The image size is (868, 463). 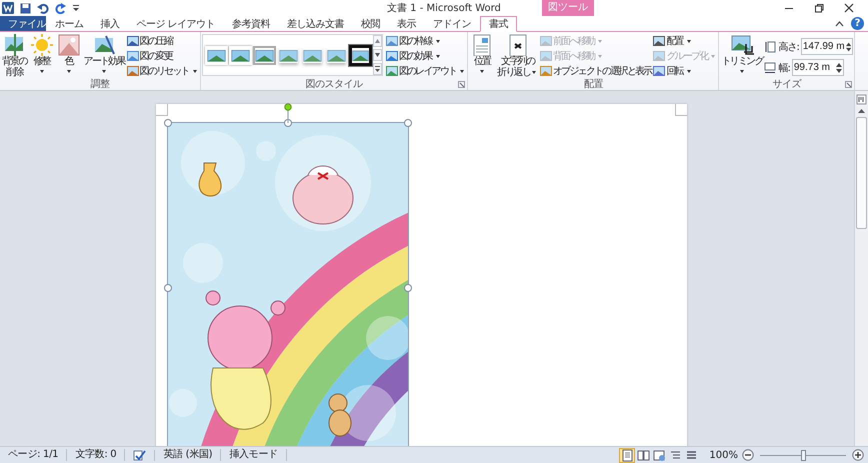 What do you see at coordinates (426, 41) in the screenshot?
I see `ribbon-button: 図の枠線` at bounding box center [426, 41].